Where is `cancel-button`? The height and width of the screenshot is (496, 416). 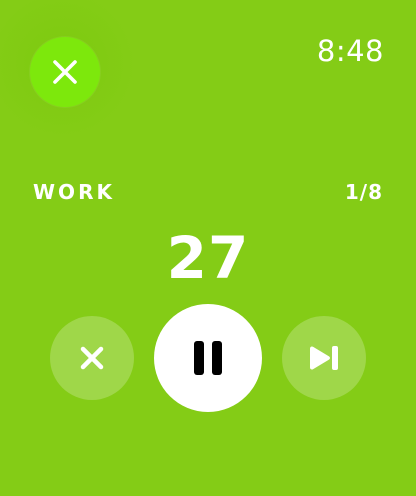
cancel-button is located at coordinates (92, 358).